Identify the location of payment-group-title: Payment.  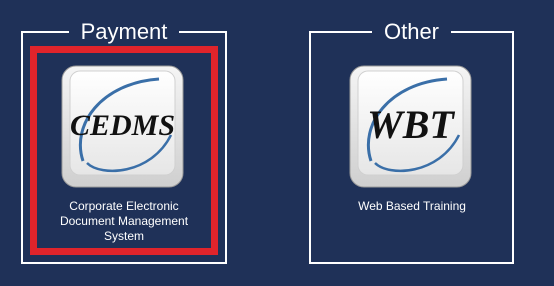
(124, 32).